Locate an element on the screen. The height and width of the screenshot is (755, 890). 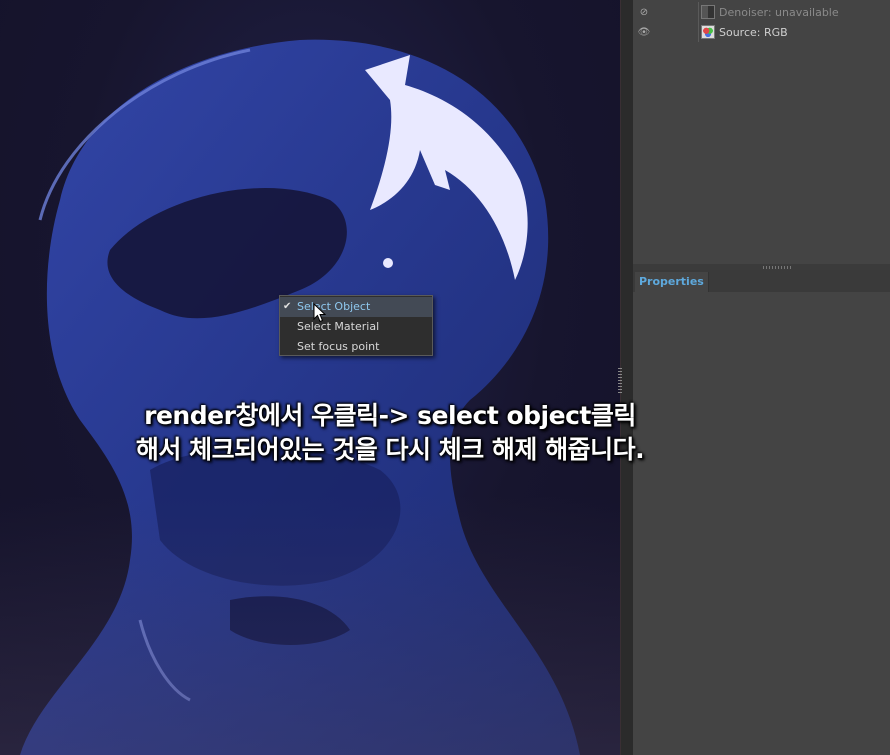
layer-label: Denoiser: unavailable is located at coordinates (779, 12).